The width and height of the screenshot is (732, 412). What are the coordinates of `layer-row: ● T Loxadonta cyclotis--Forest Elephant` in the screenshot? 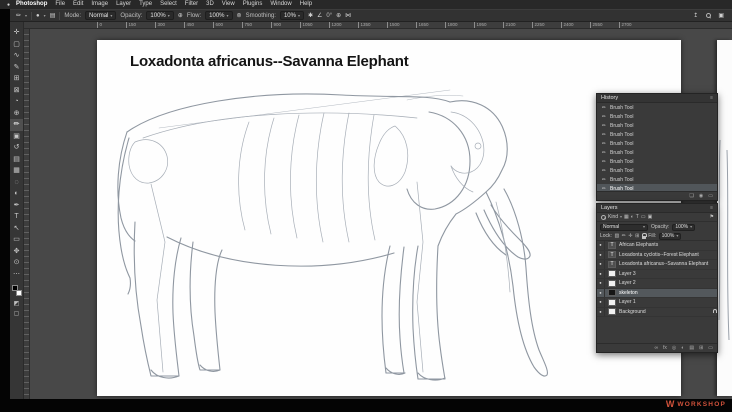 It's located at (657, 255).